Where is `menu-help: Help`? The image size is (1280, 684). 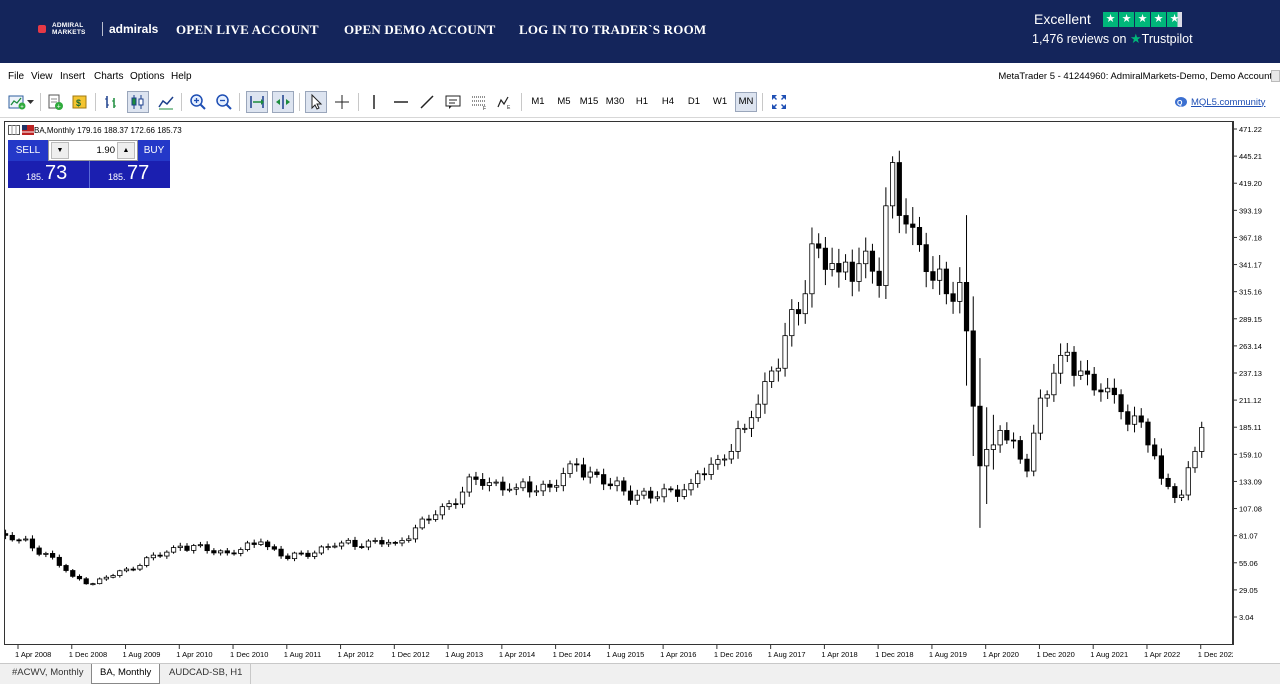
menu-help: Help is located at coordinates (181, 76).